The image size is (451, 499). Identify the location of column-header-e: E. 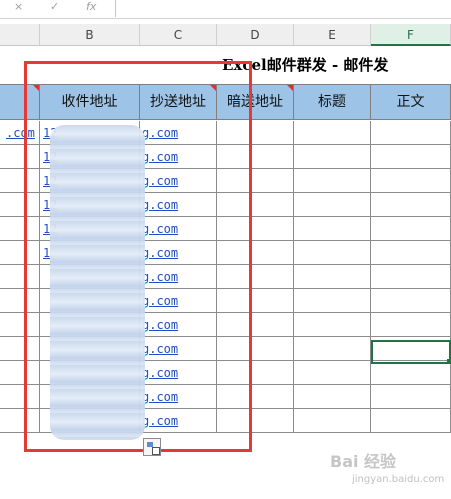
(332, 35).